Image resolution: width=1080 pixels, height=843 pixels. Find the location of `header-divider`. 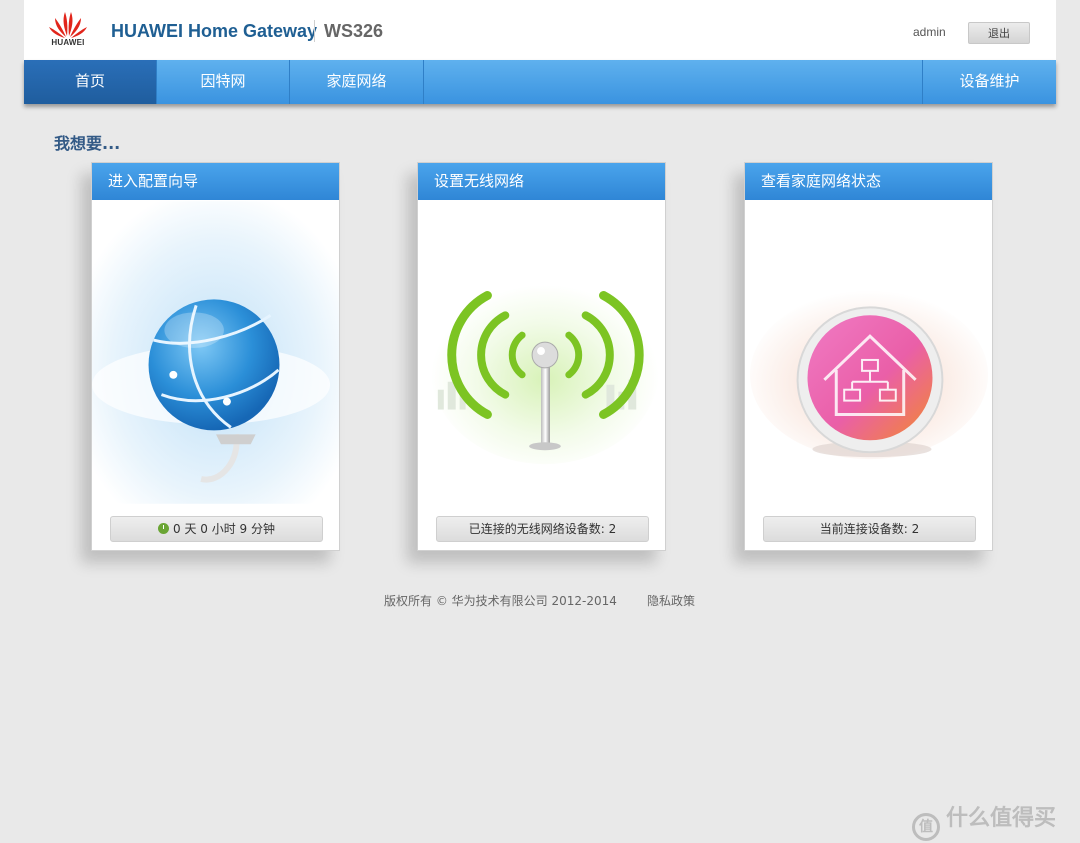

header-divider is located at coordinates (314, 31).